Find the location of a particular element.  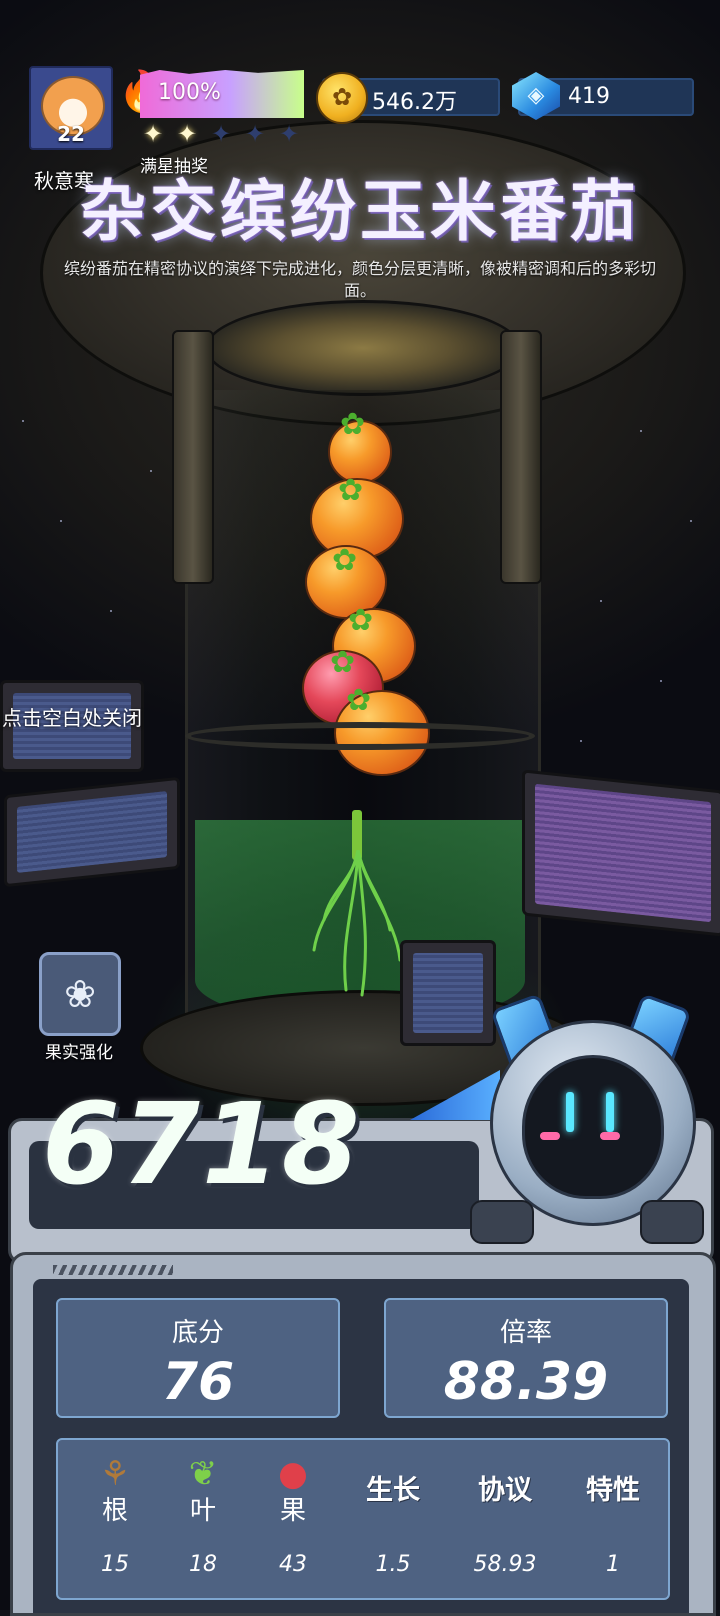

attribute-leaf: ❦ 叶 18 is located at coordinates (203, 1508).